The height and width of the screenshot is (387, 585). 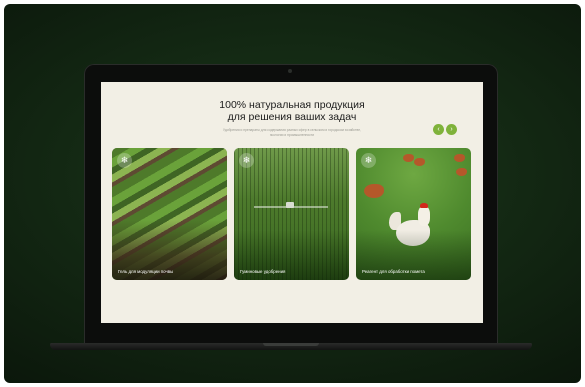 What do you see at coordinates (290, 71) in the screenshot?
I see `camera-icon` at bounding box center [290, 71].